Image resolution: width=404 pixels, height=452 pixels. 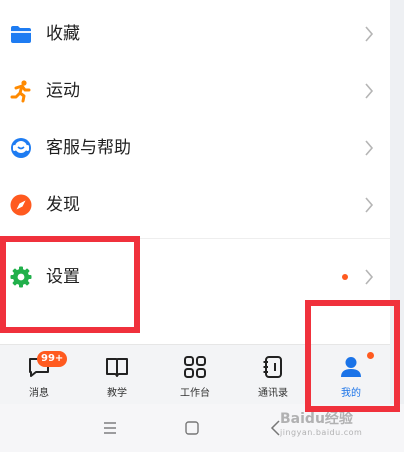 What do you see at coordinates (321, 432) in the screenshot?
I see `watermark-subtext: jingyan.baidu.com` at bounding box center [321, 432].